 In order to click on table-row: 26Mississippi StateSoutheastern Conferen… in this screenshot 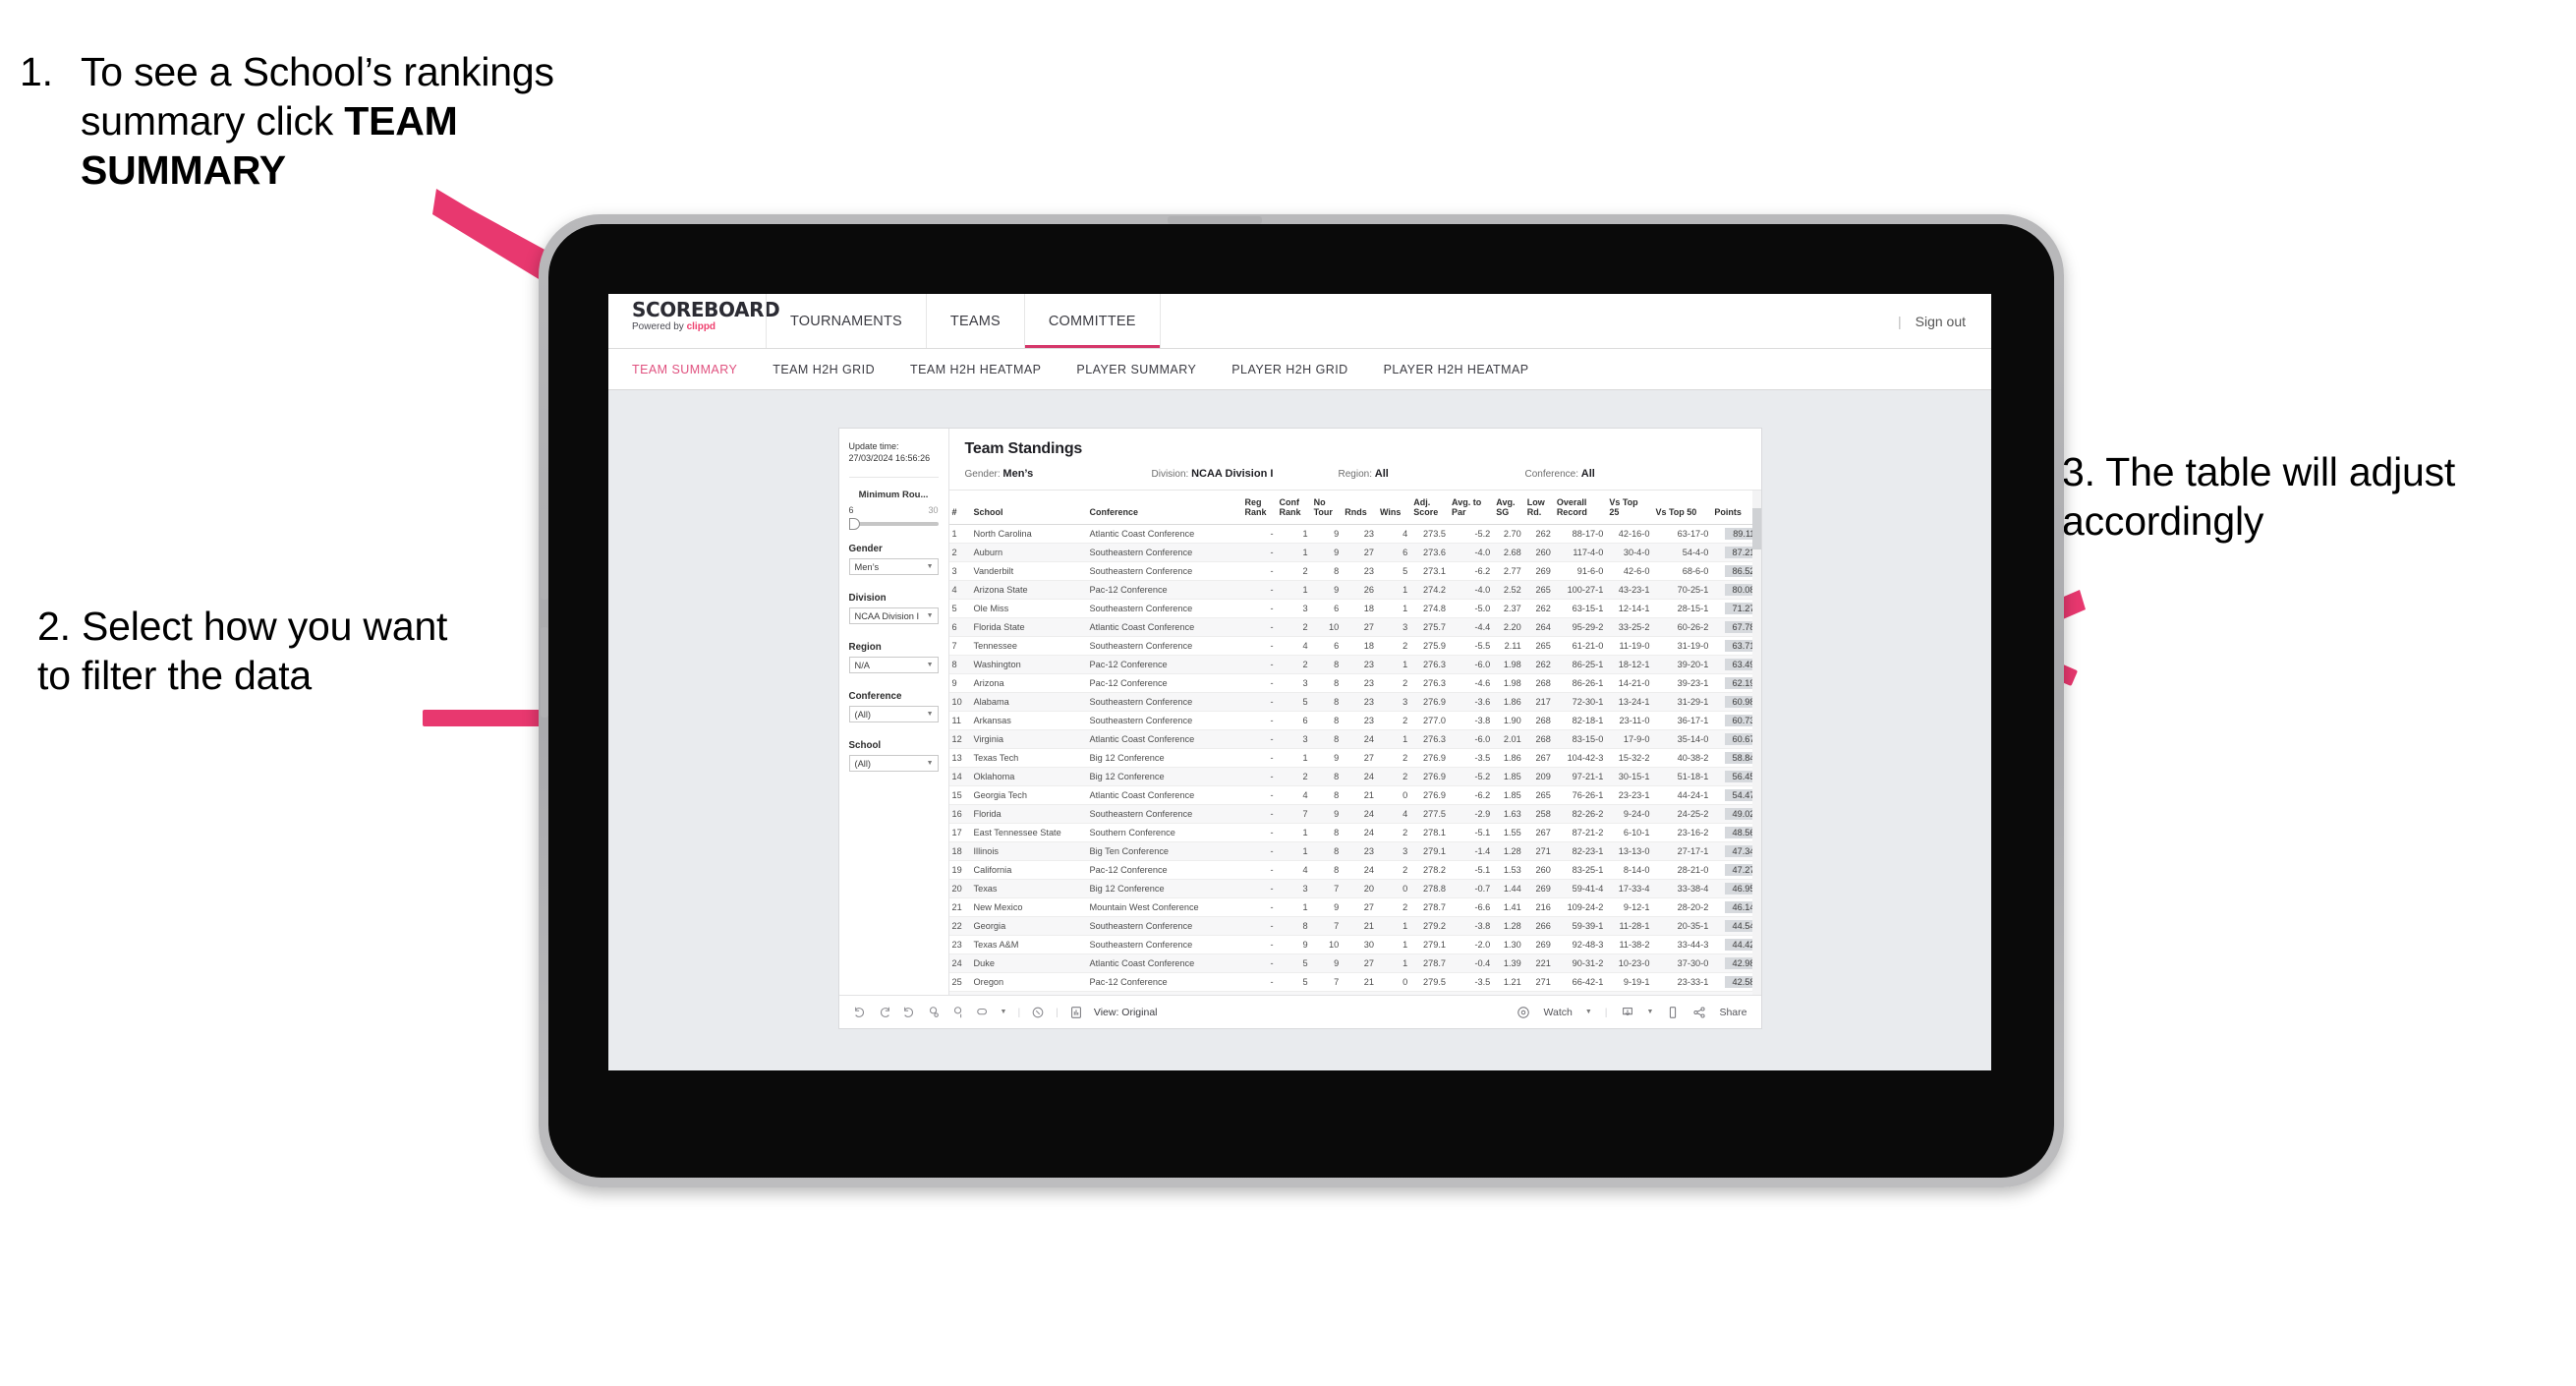, I will do `click(1354, 993)`.